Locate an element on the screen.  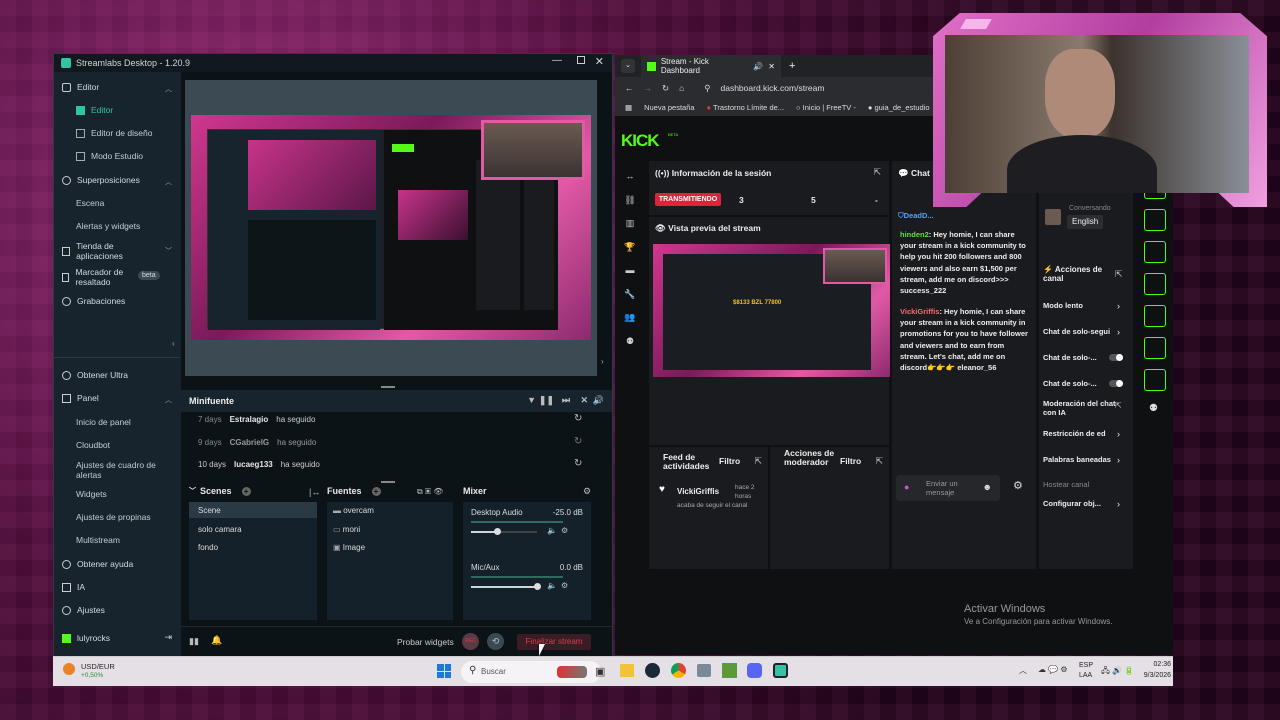
file-explorer-icon is located at coordinates (627, 670).